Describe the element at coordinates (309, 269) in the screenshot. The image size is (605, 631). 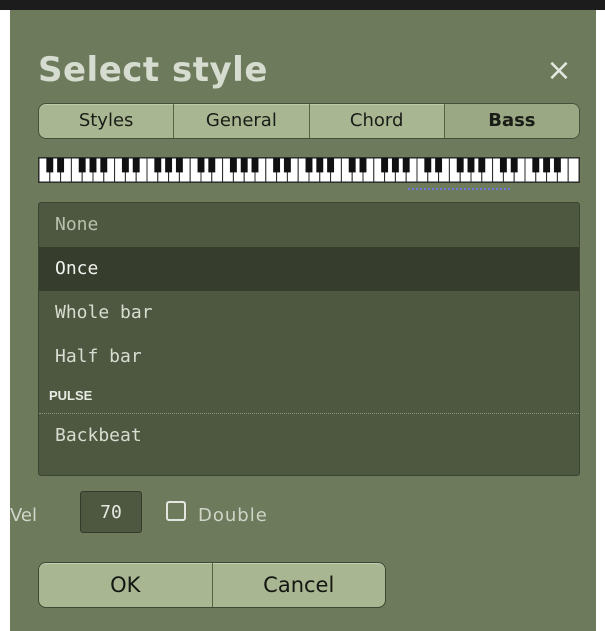
I see `list-item-once: Once` at that location.